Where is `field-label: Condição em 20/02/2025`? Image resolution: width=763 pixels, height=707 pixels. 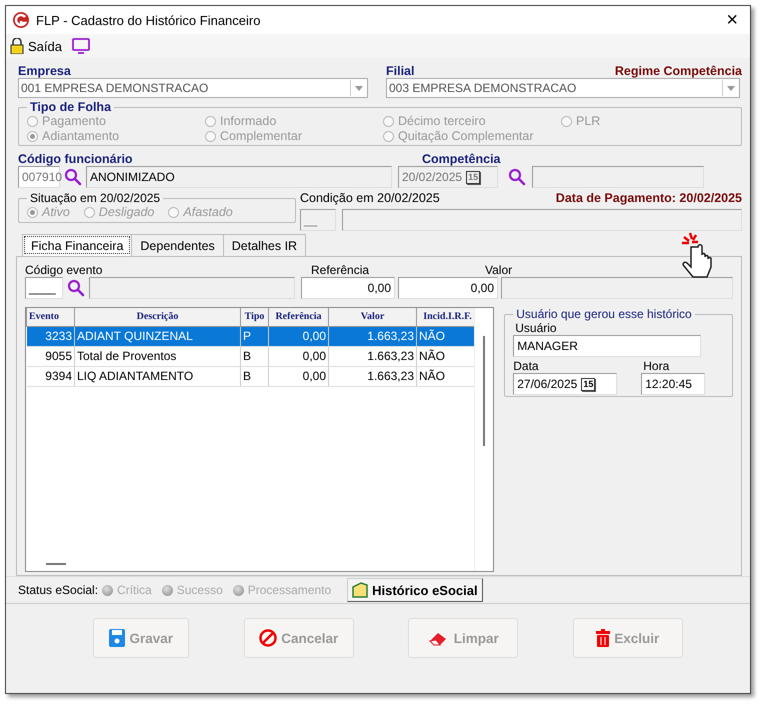 field-label: Condição em 20/02/2025 is located at coordinates (370, 198).